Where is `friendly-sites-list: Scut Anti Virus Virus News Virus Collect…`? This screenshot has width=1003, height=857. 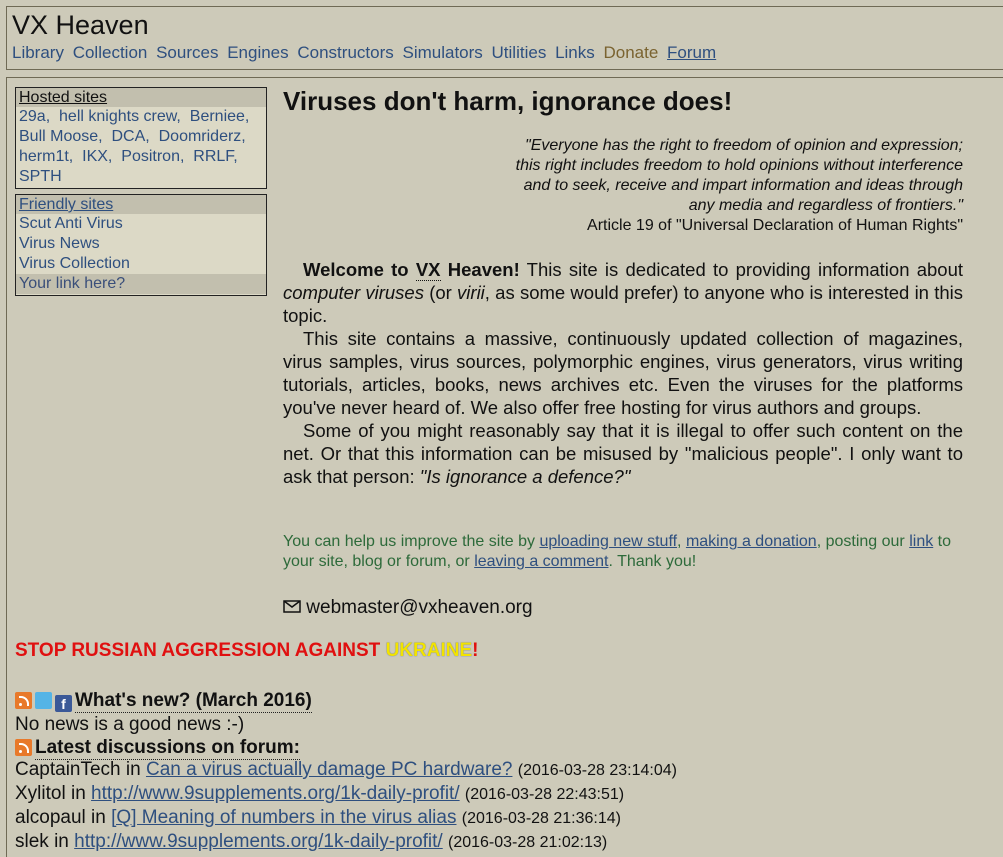
friendly-sites-list: Scut Anti Virus Virus News Virus Collect… is located at coordinates (141, 254).